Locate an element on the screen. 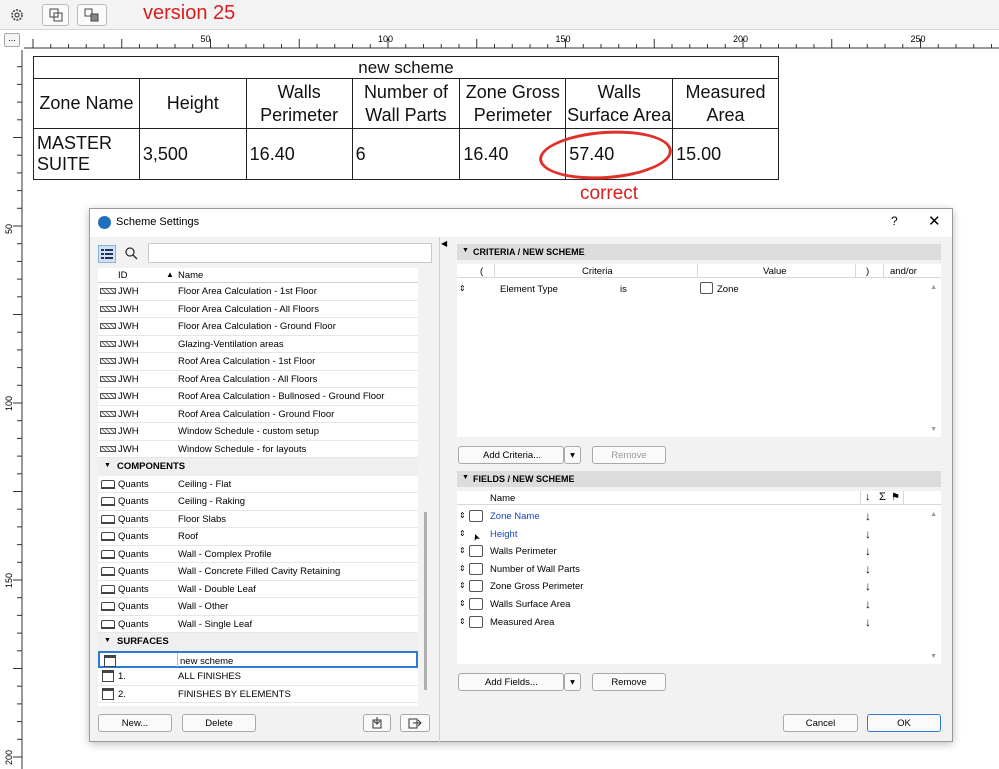 The height and width of the screenshot is (769, 999). list-item: JWH Window Schedule - for layouts is located at coordinates (258, 449).